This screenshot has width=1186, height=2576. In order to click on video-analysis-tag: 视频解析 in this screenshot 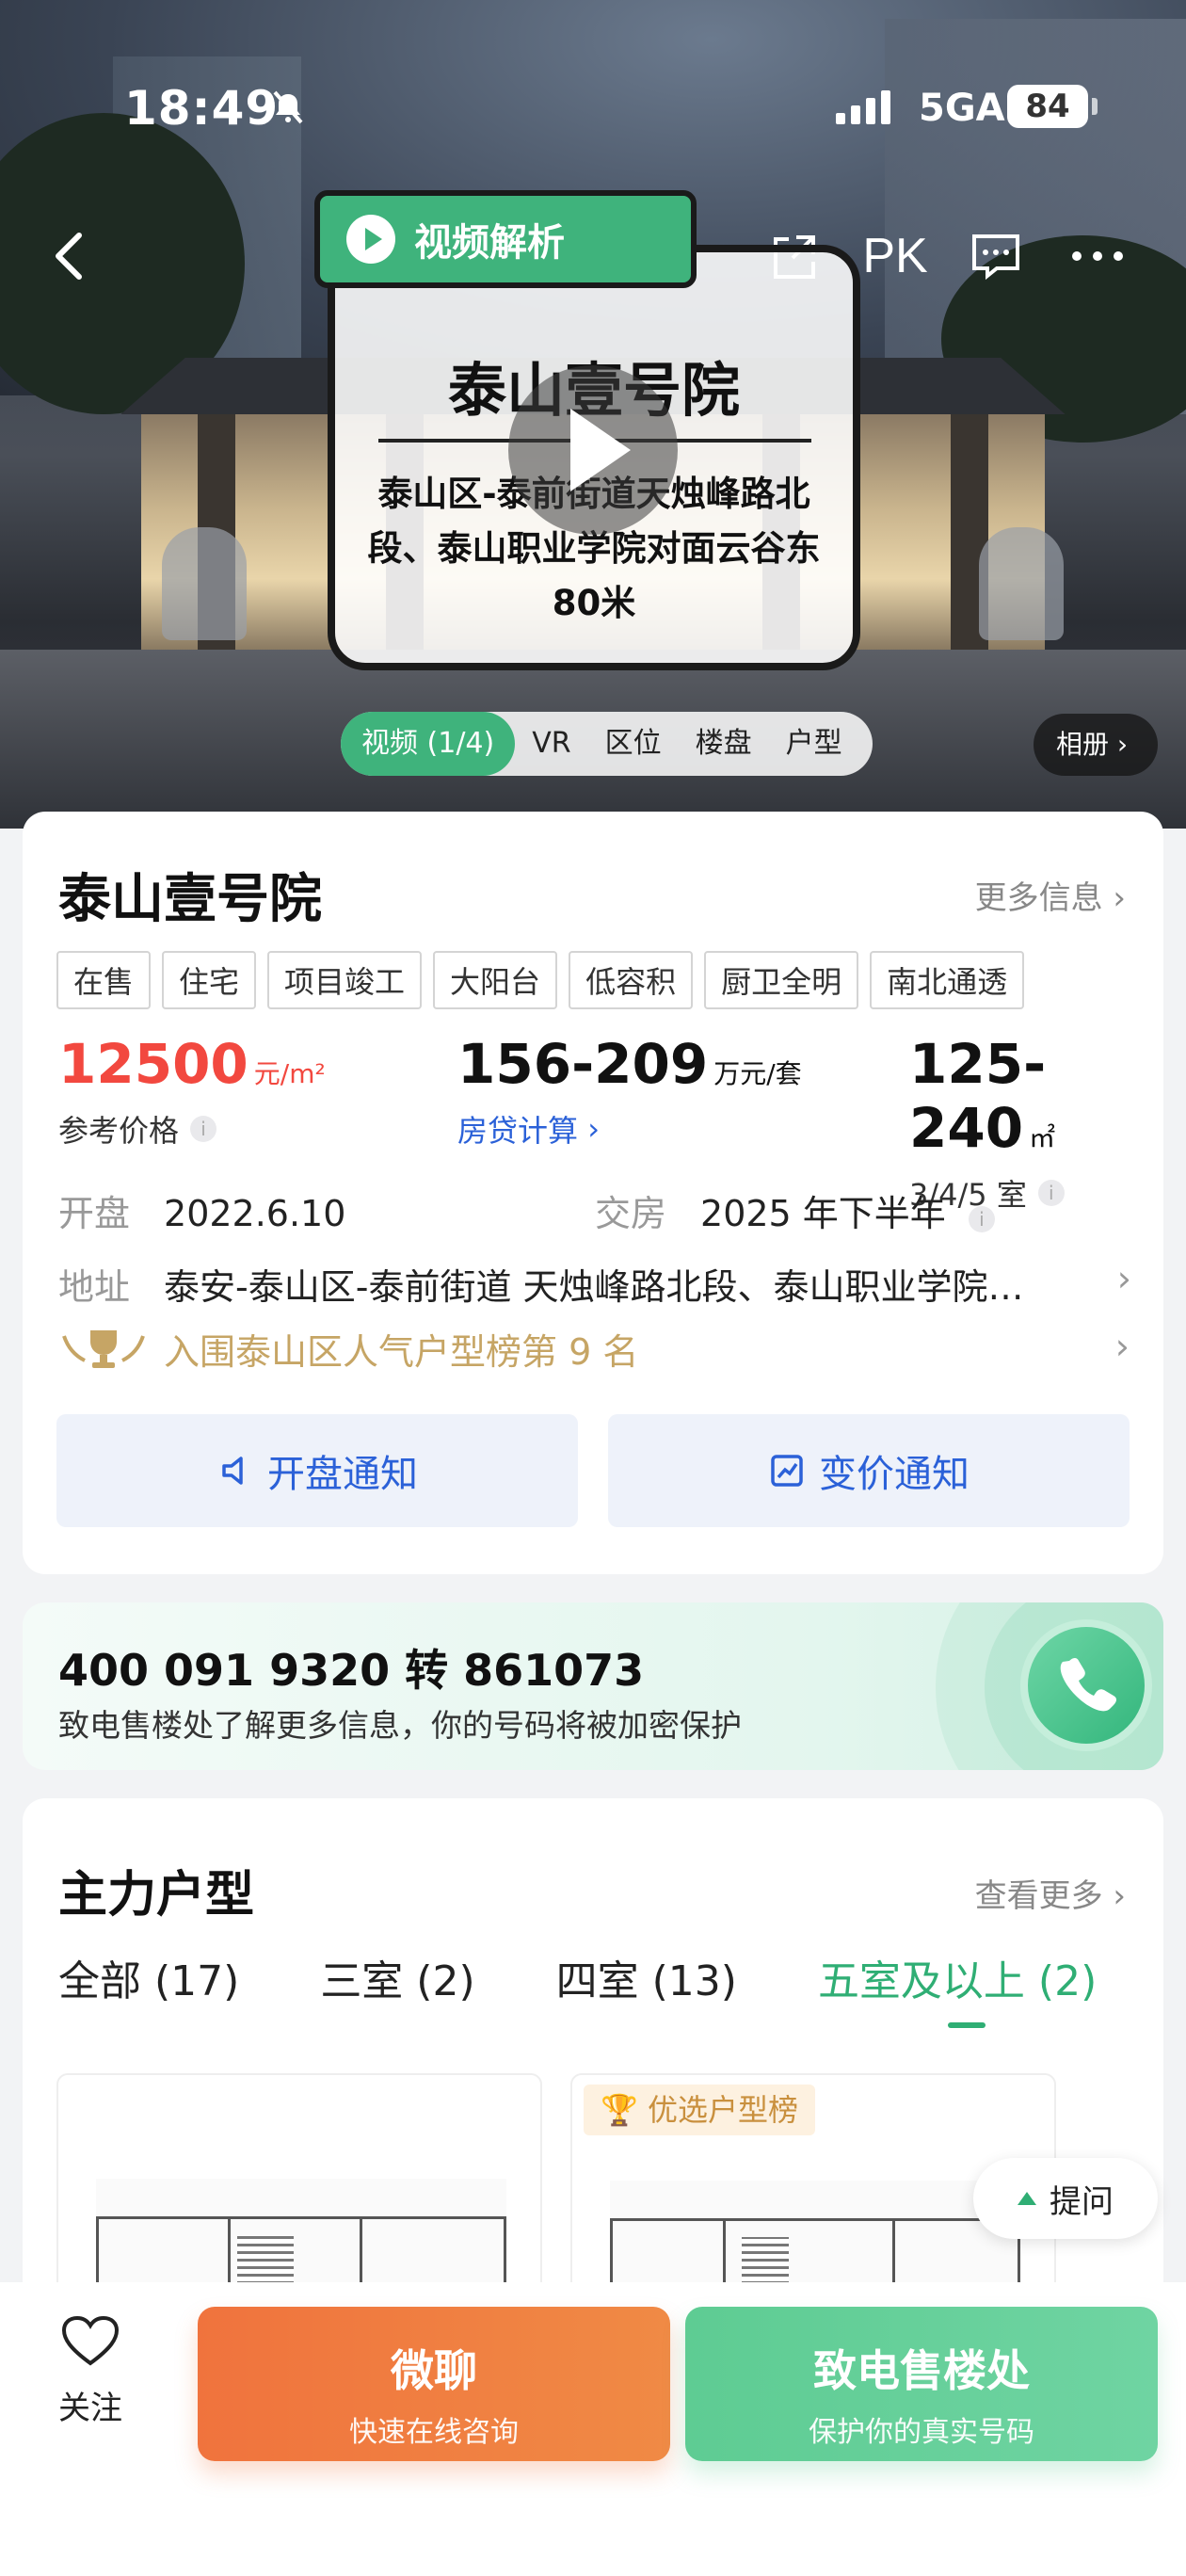, I will do `click(506, 239)`.